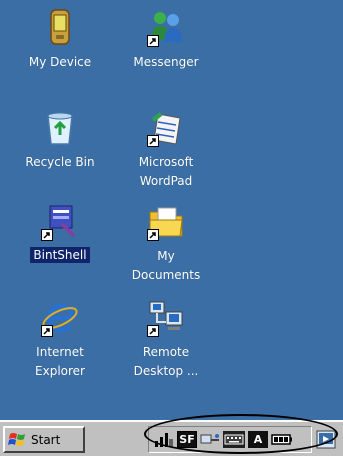 Image resolution: width=343 pixels, height=456 pixels. Describe the element at coordinates (166, 62) in the screenshot. I see `desktop-icon-label: Messenger` at that location.